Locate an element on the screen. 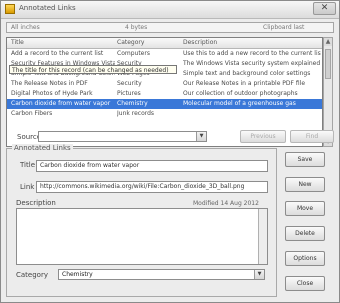 The width and height of the screenshot is (340, 303). category-dropdown-icon: ▼ is located at coordinates (259, 274).